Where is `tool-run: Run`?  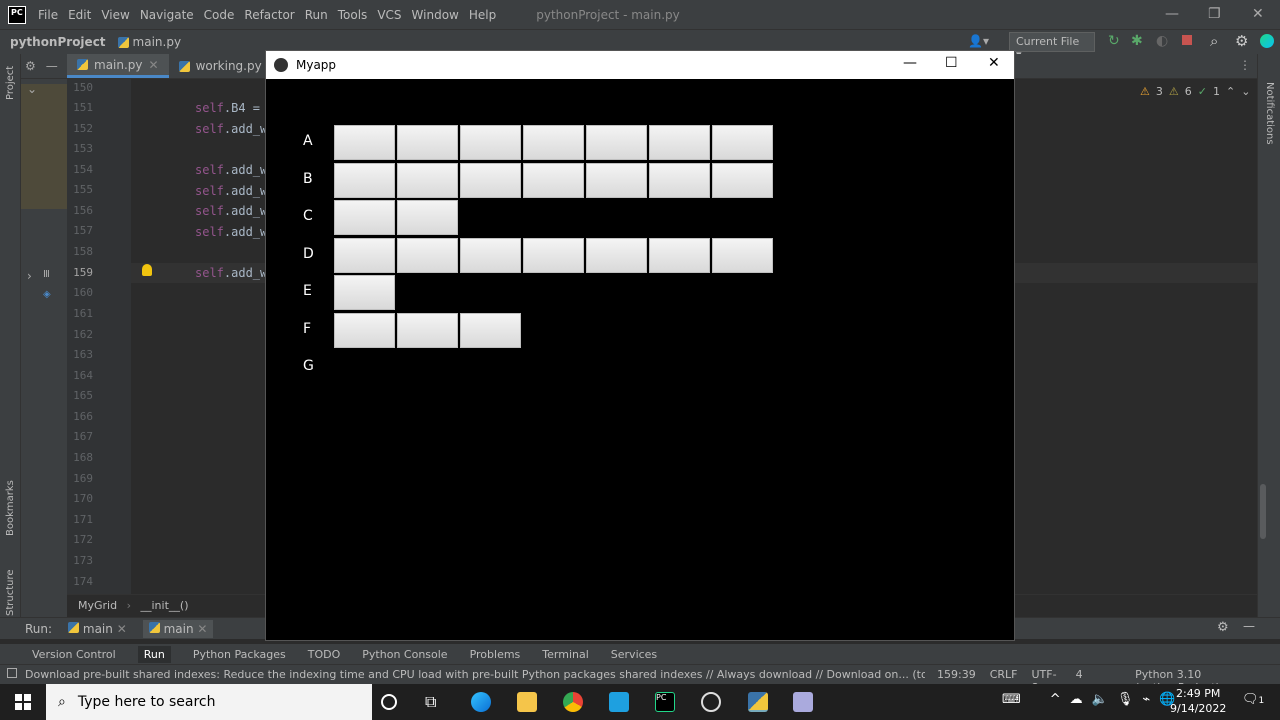 tool-run: Run is located at coordinates (154, 654).